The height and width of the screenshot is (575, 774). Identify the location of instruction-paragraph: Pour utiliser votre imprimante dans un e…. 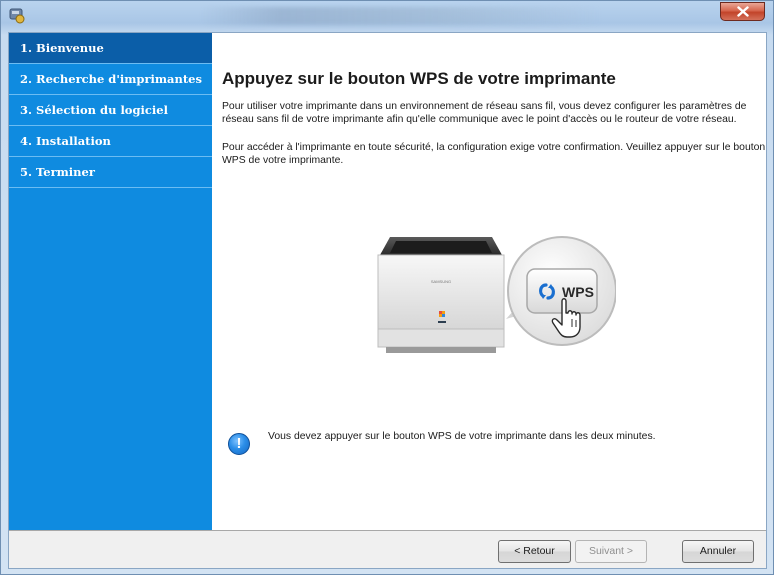
(484, 113).